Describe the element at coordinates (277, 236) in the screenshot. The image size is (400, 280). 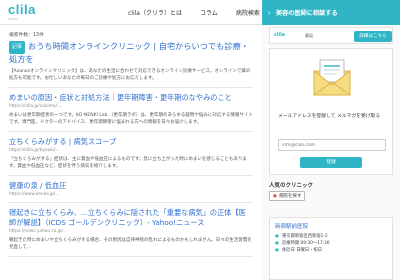
I see `location-icon: ●` at that location.